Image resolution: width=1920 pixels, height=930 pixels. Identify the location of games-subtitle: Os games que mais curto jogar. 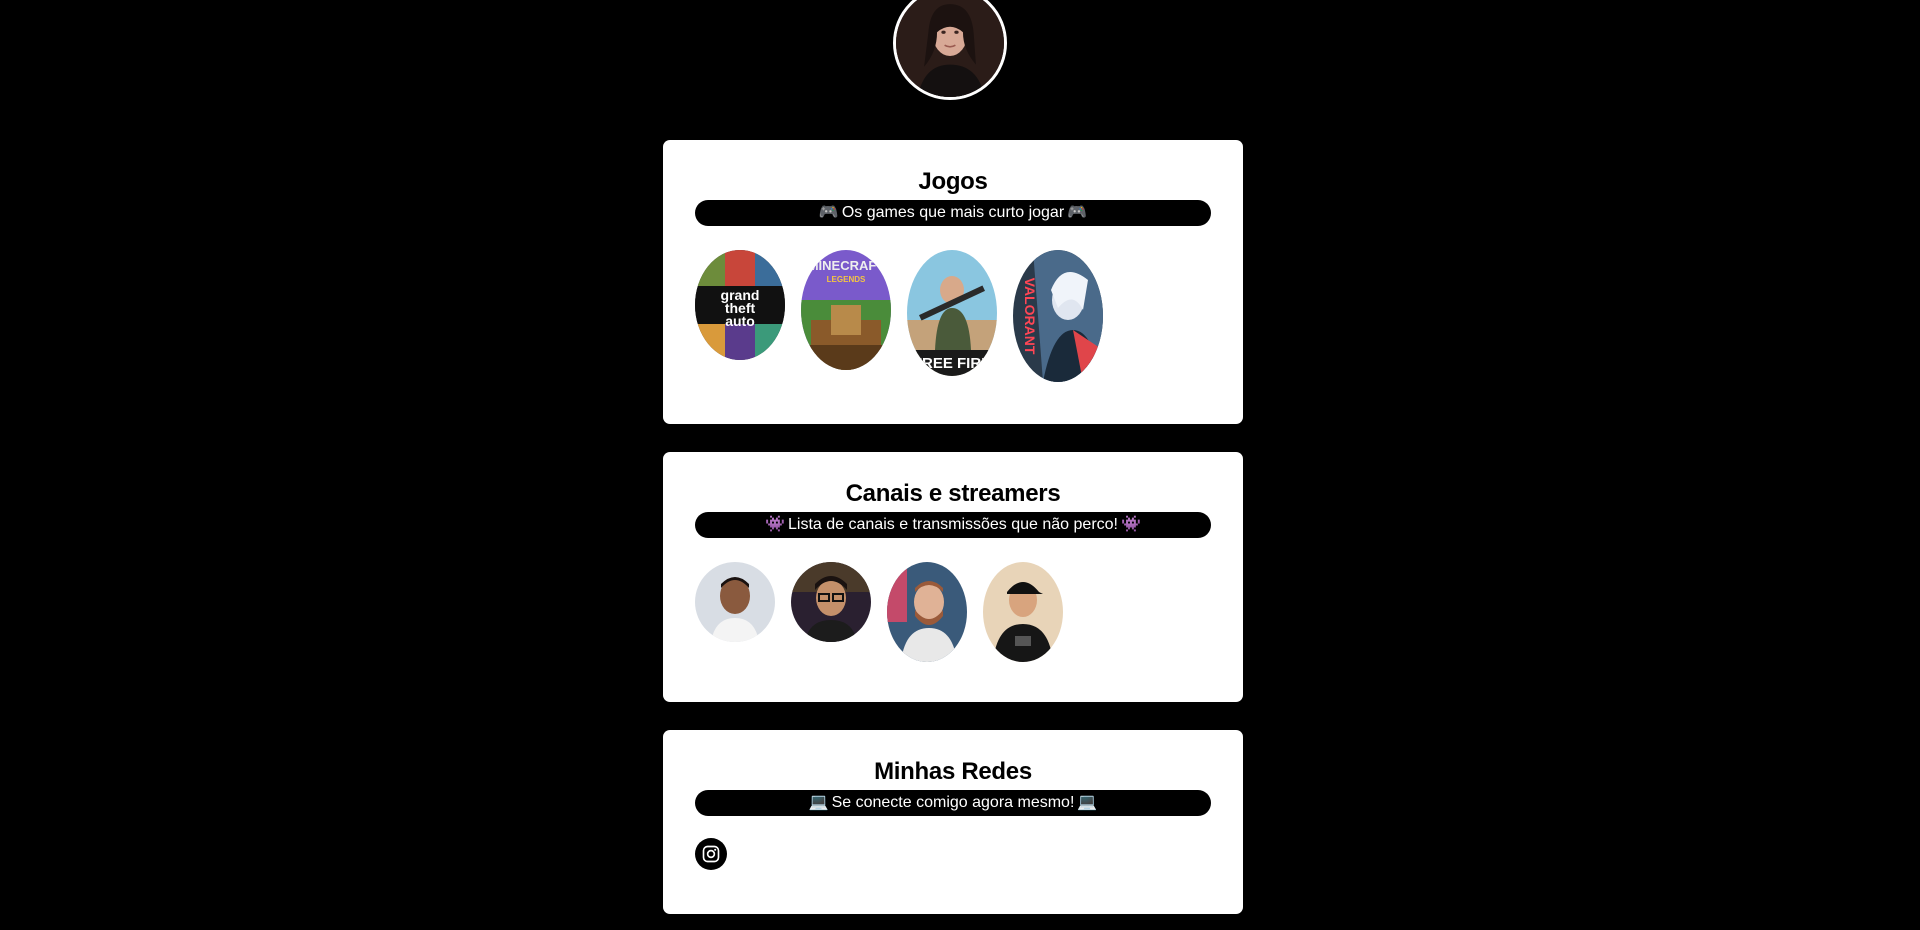
(953, 212).